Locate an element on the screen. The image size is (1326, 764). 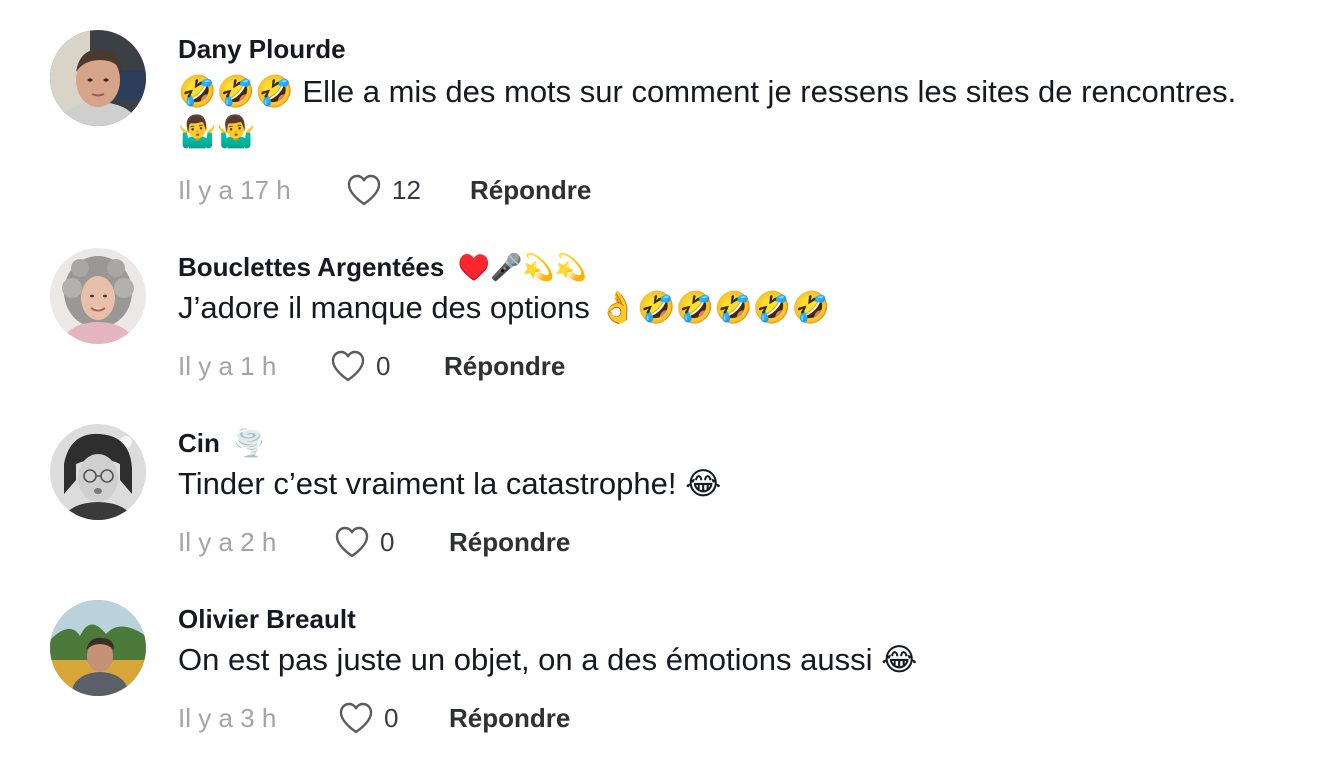
comment-text: Tinder c’est vraiment la catastrophe! 😂 is located at coordinates (746, 484).